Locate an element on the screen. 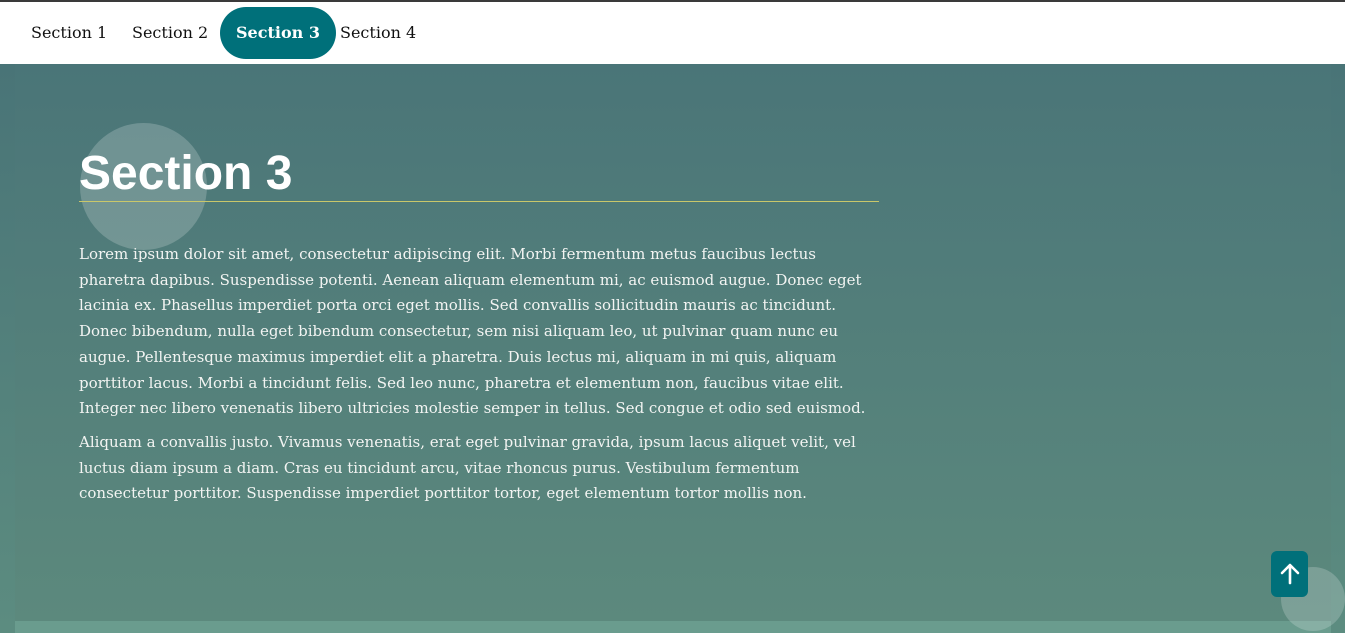 The height and width of the screenshot is (633, 1345). nav-section-4: Section 4 is located at coordinates (378, 33).